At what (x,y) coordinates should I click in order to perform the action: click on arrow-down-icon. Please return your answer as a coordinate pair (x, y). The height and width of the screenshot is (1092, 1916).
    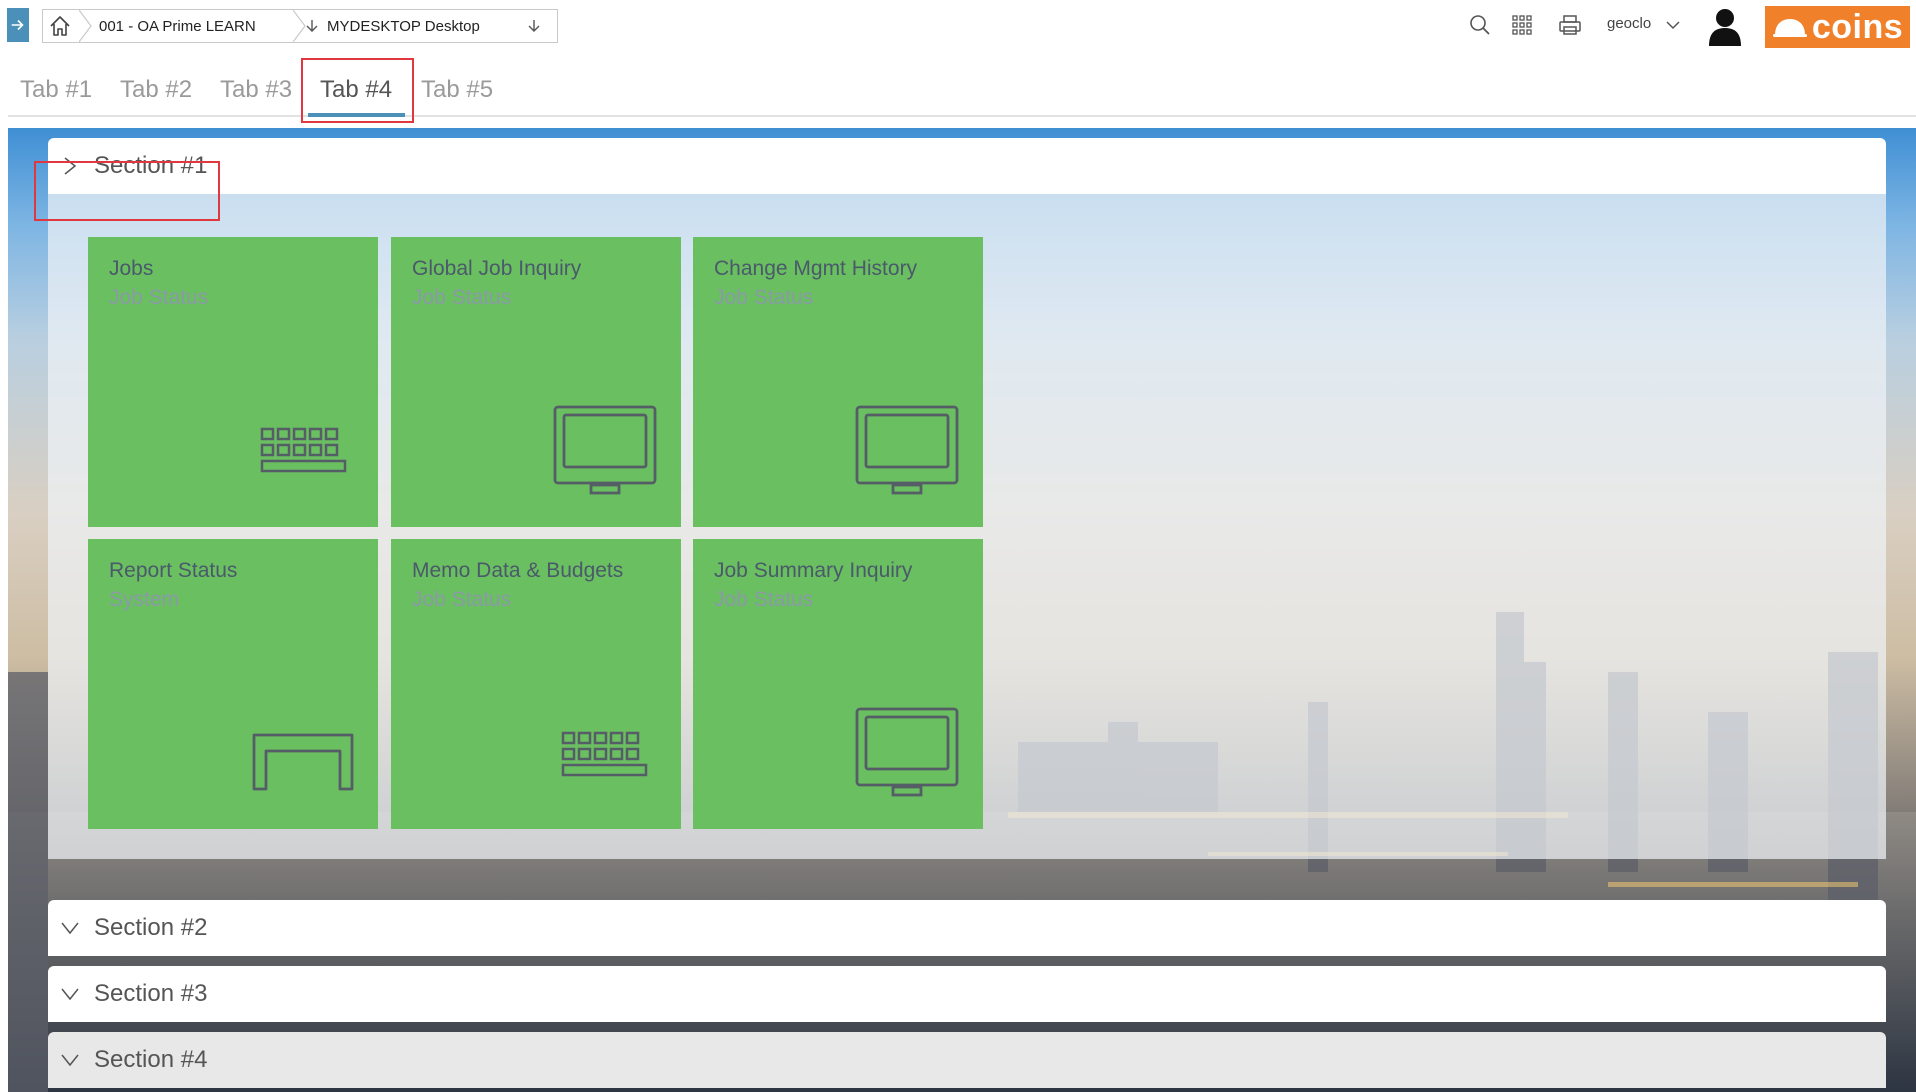
    Looking at the image, I should click on (534, 26).